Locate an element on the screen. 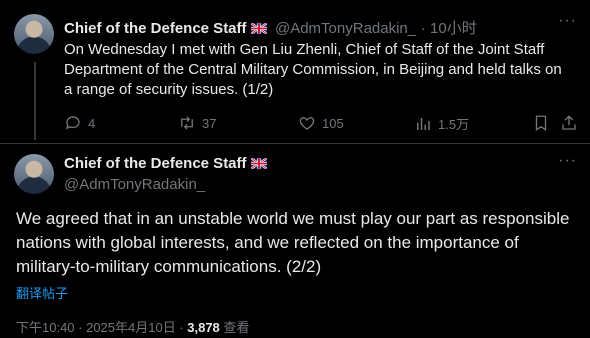 Image resolution: width=590 pixels, height=338 pixels. thread-connector is located at coordinates (35, 101).